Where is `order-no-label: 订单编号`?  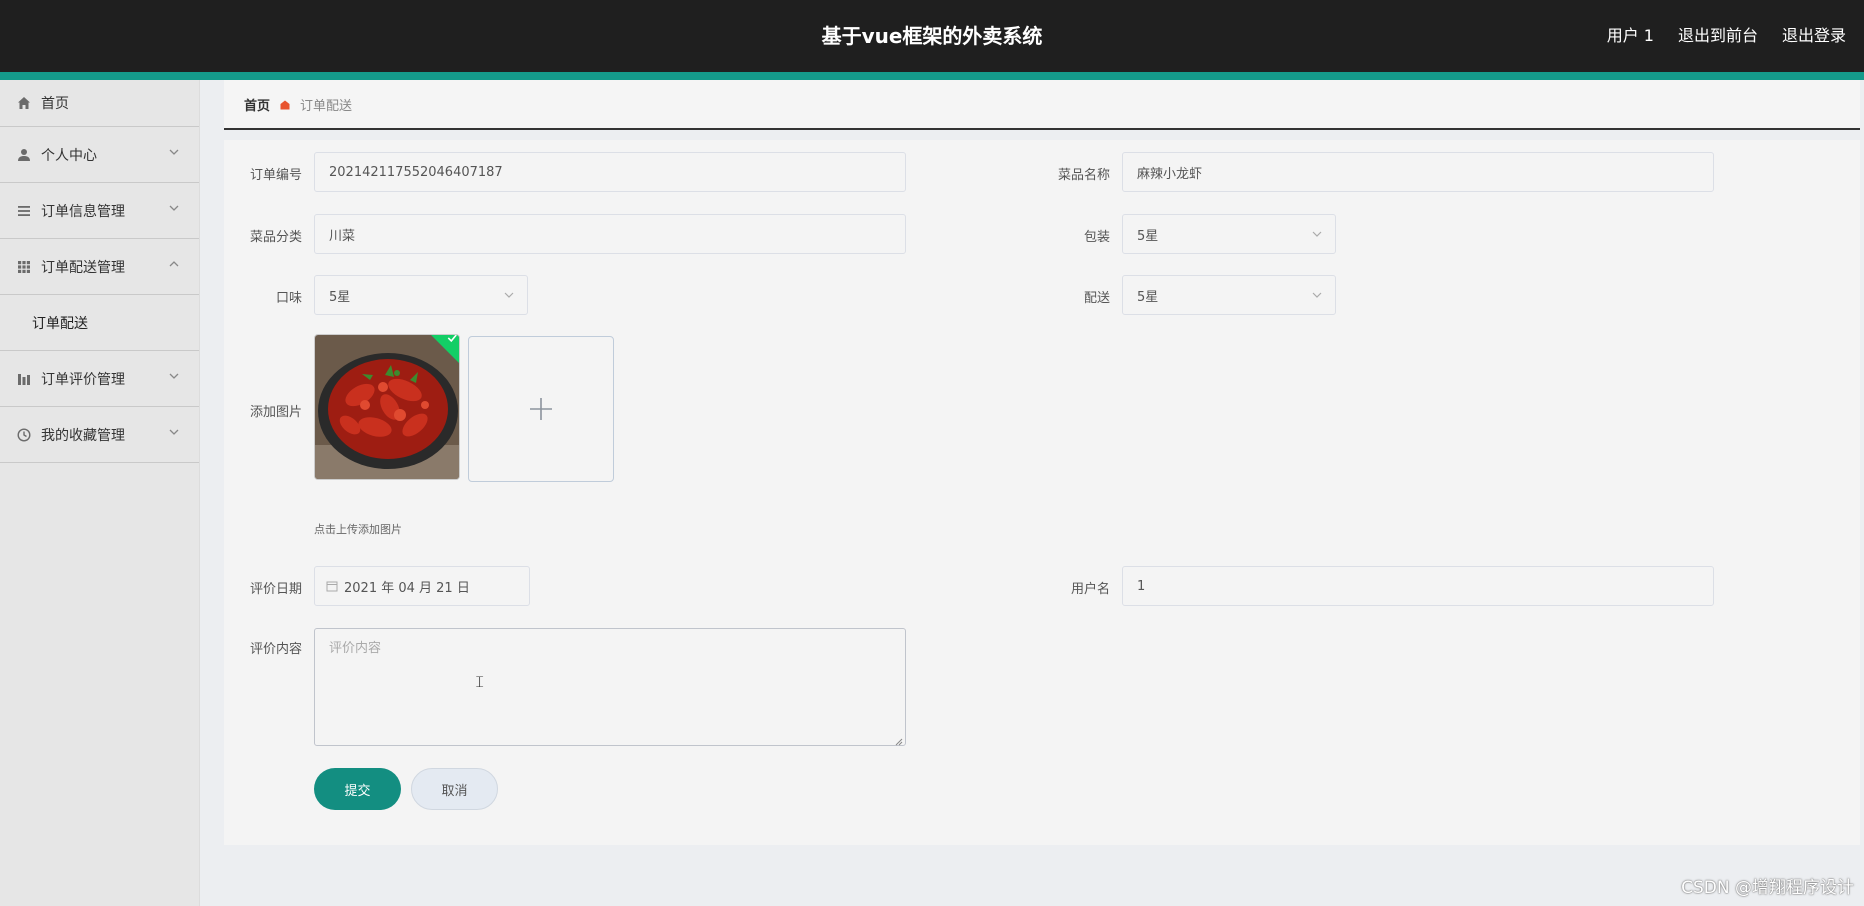
order-no-label: 订单编号 is located at coordinates (275, 175).